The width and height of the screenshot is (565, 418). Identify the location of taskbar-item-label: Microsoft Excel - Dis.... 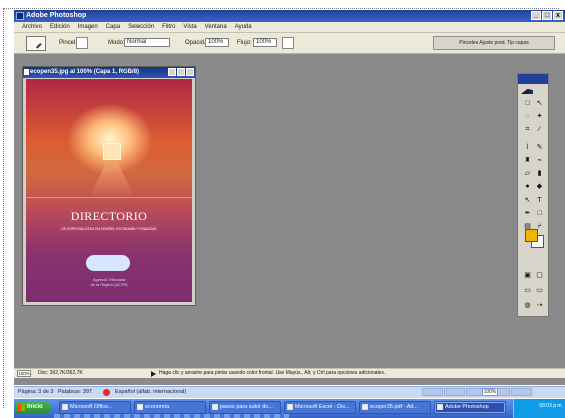
(322, 407).